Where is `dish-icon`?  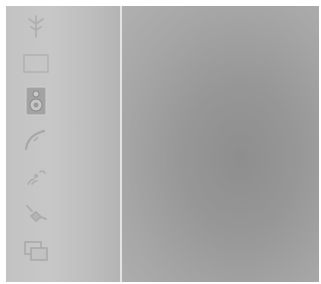 dish-icon is located at coordinates (35, 139).